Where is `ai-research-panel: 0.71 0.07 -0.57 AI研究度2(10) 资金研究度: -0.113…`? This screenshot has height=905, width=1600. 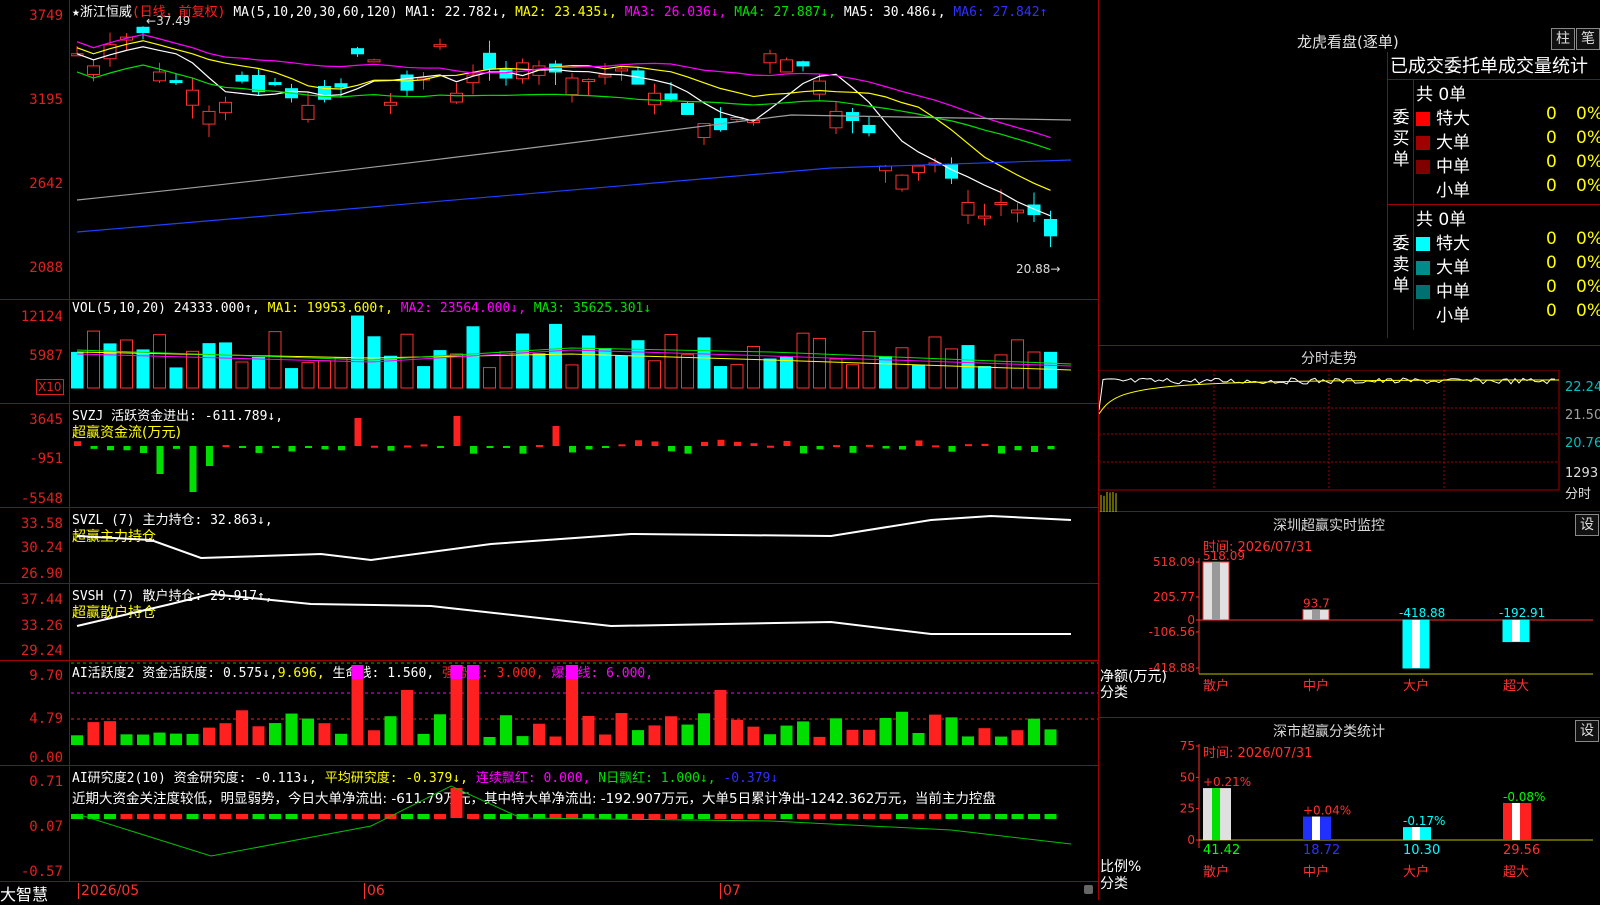 ai-research-panel: 0.71 0.07 -0.57 AI研究度2(10) 资金研究度: -0.113… is located at coordinates (549, 823).